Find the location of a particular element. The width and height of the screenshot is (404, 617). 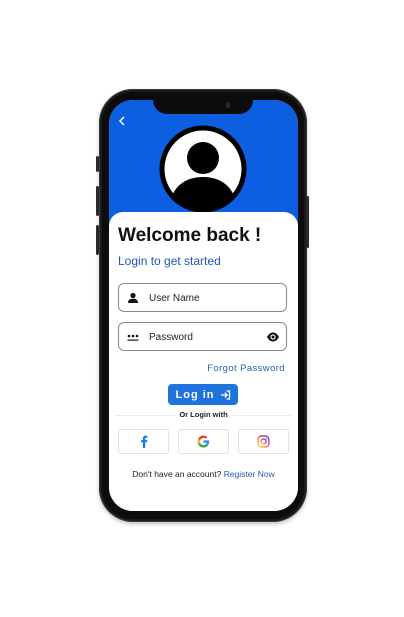

username-field is located at coordinates (202, 297).